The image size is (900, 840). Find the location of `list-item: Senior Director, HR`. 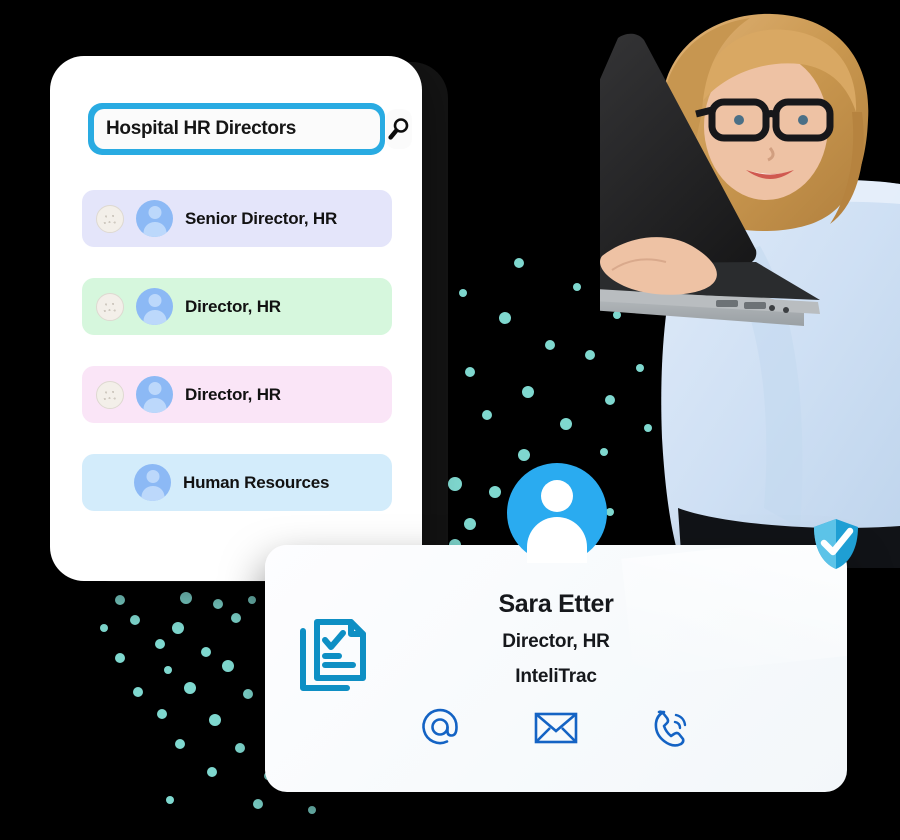

list-item: Senior Director, HR is located at coordinates (237, 218).